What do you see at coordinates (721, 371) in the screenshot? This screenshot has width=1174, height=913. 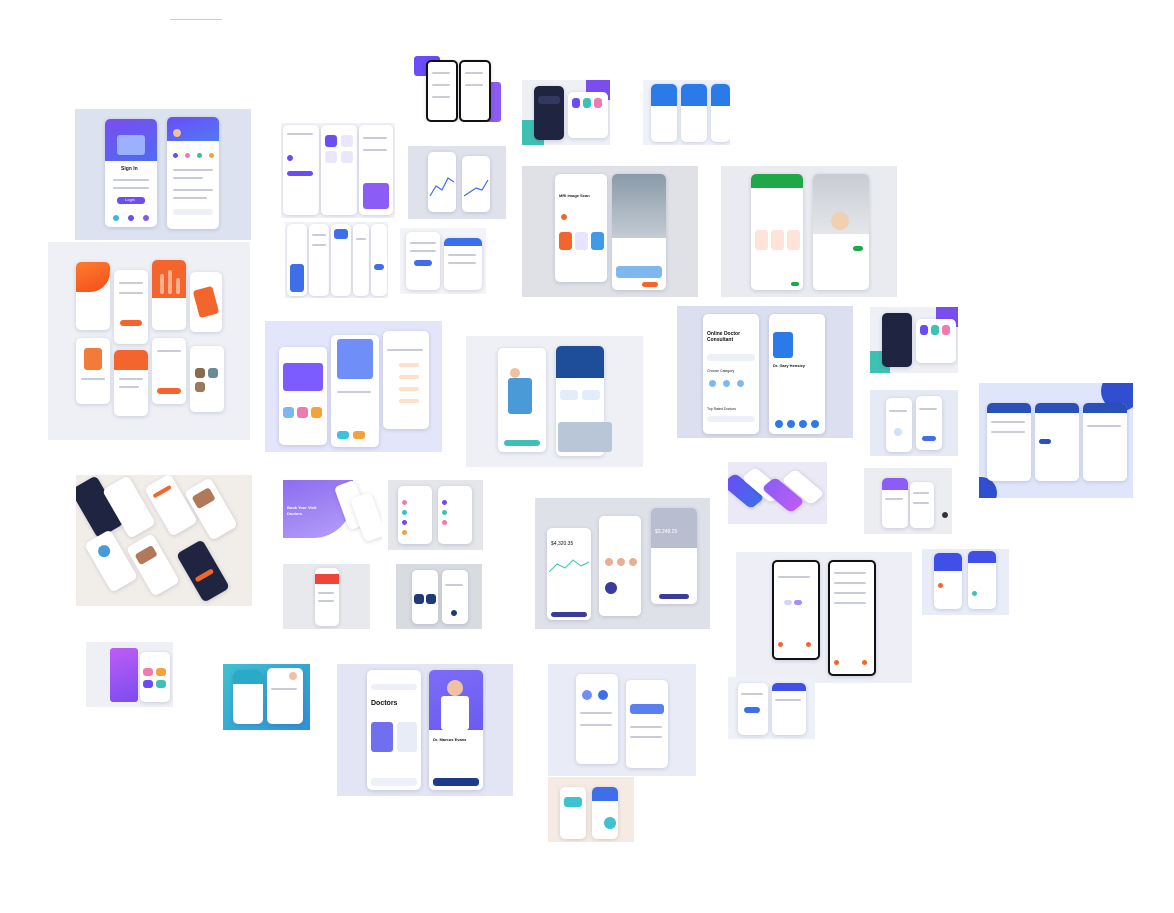 I see `category-label: Choose Category` at bounding box center [721, 371].